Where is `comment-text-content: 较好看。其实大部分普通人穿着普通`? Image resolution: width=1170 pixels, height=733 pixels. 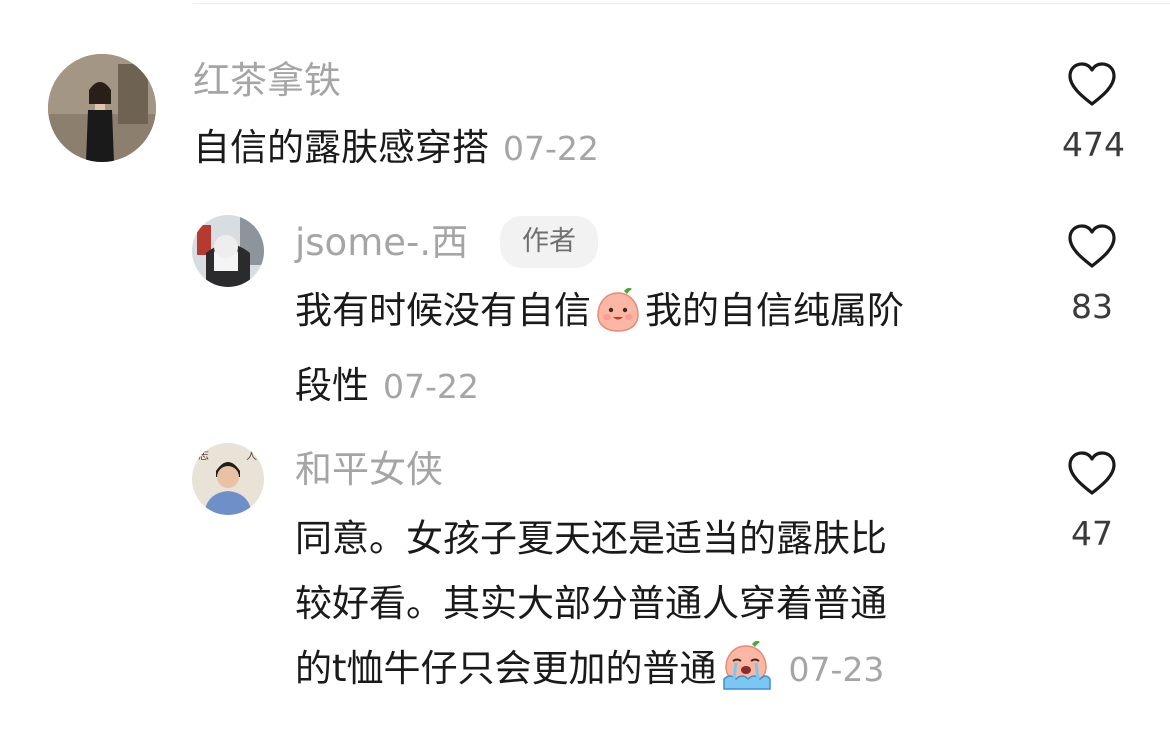
comment-text-content: 较好看。其实大部分普通人穿着普通 is located at coordinates (591, 603).